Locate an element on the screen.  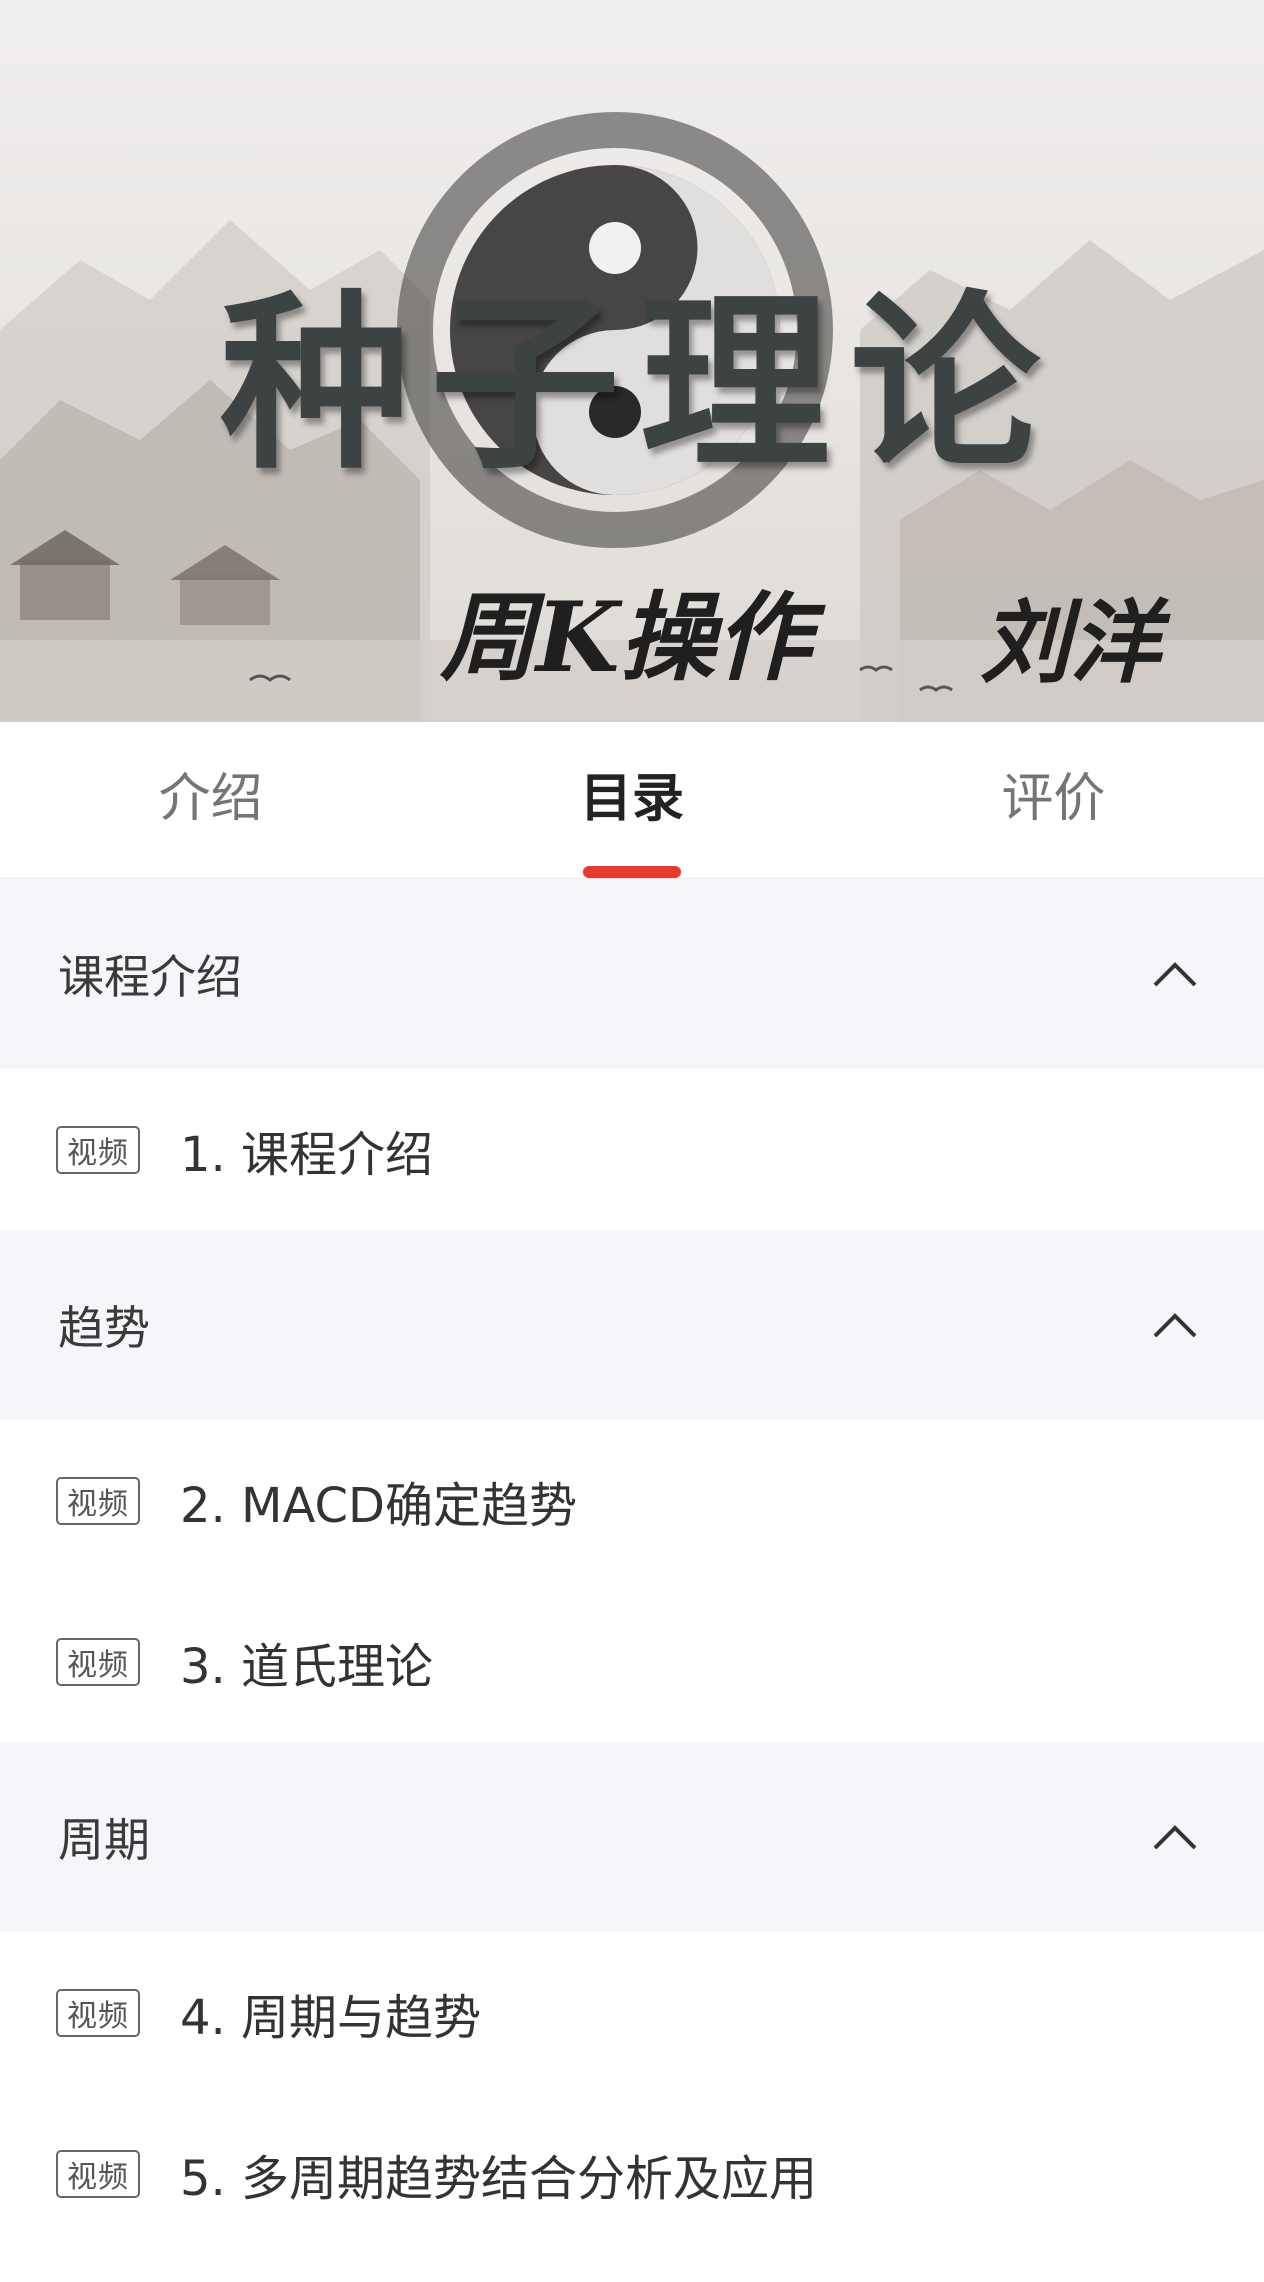
lesson-title: 4. 周期与趋势 is located at coordinates (331, 2017).